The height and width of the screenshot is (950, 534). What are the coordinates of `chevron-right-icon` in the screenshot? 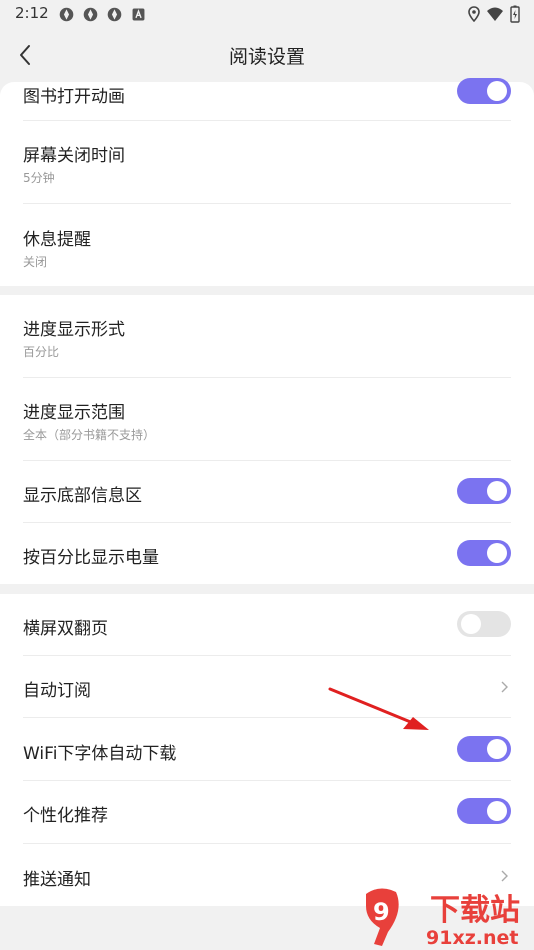 It's located at (504, 687).